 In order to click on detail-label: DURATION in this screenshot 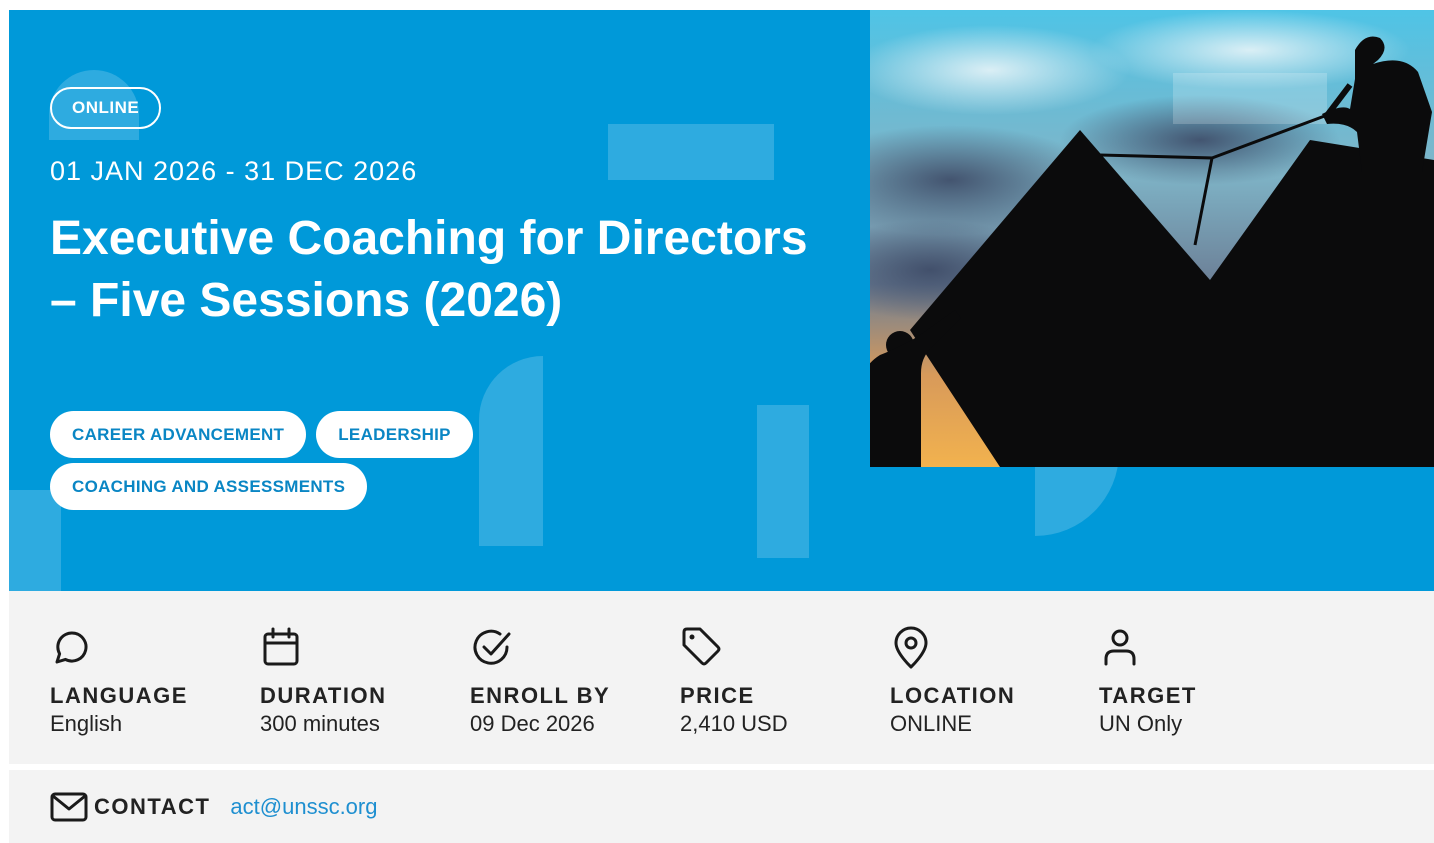, I will do `click(323, 695)`.